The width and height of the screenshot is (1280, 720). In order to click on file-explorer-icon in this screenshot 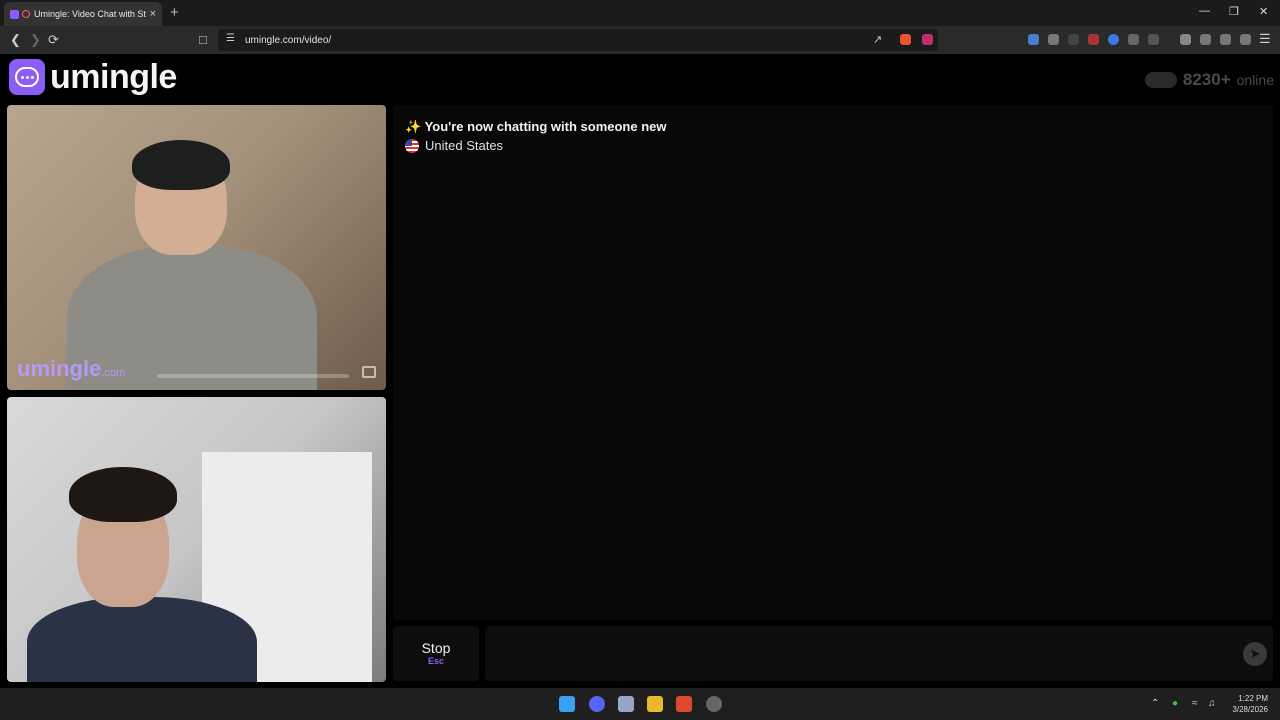, I will do `click(655, 704)`.